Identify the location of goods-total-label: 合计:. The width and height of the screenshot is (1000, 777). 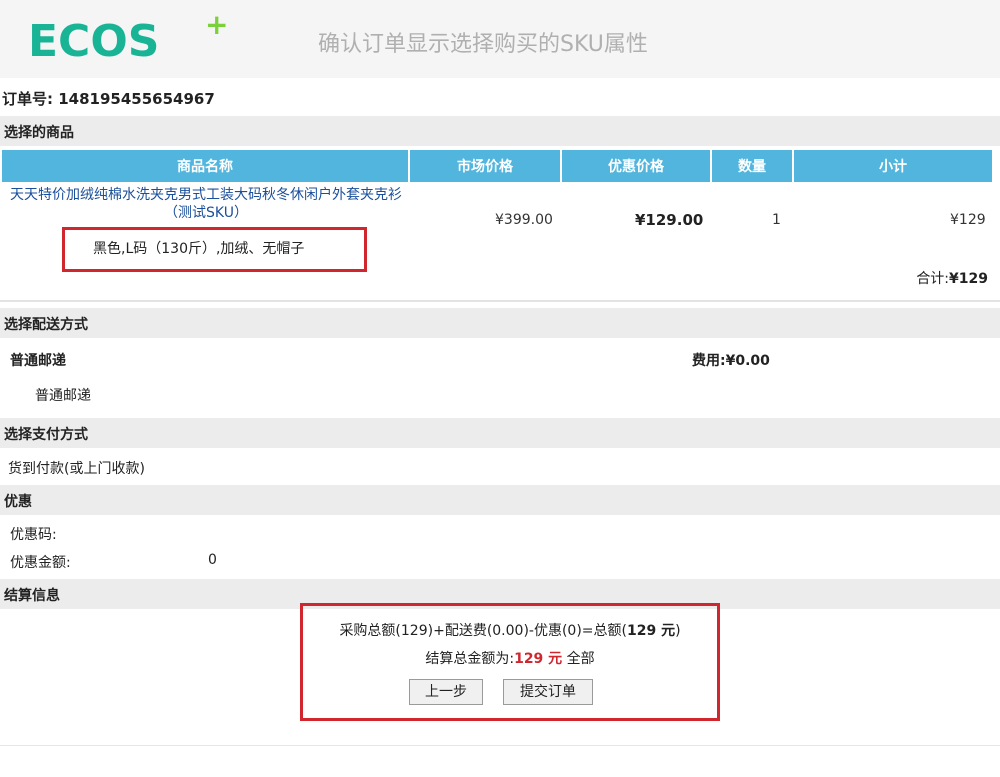
(933, 279).